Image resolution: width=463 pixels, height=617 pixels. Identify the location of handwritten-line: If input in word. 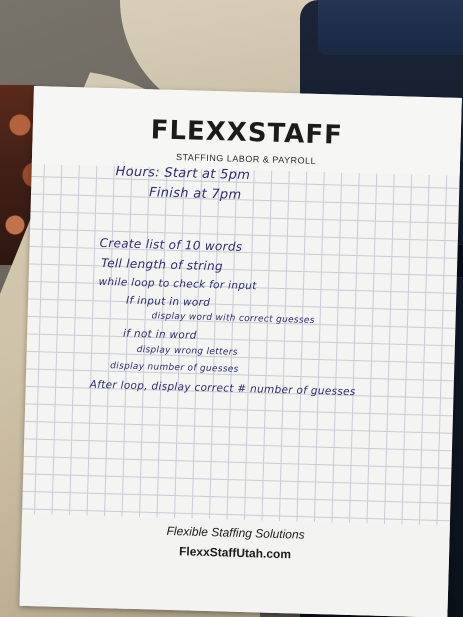
(168, 302).